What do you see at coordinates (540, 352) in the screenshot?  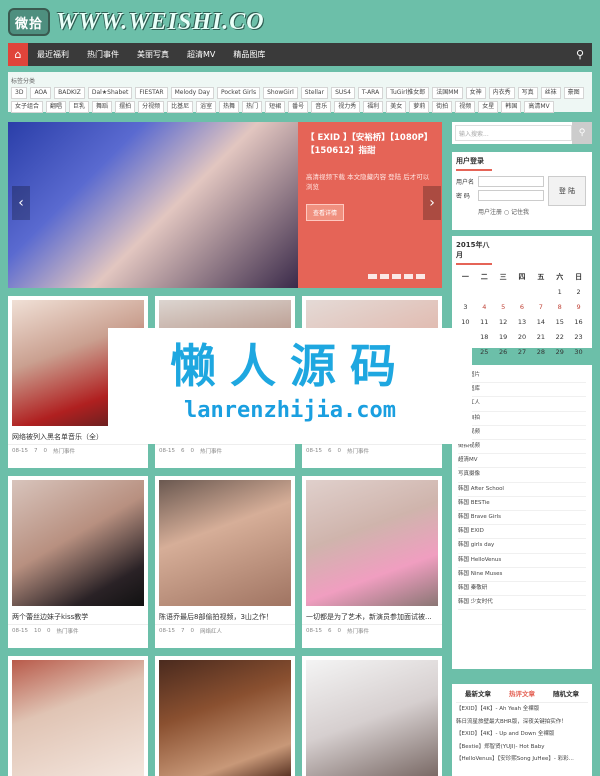 I see `calendar-day: 28` at bounding box center [540, 352].